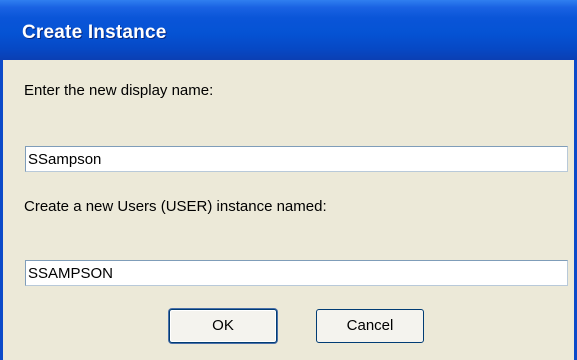 Image resolution: width=577 pixels, height=360 pixels. Describe the element at coordinates (296, 273) in the screenshot. I see `instance-name-input` at that location.